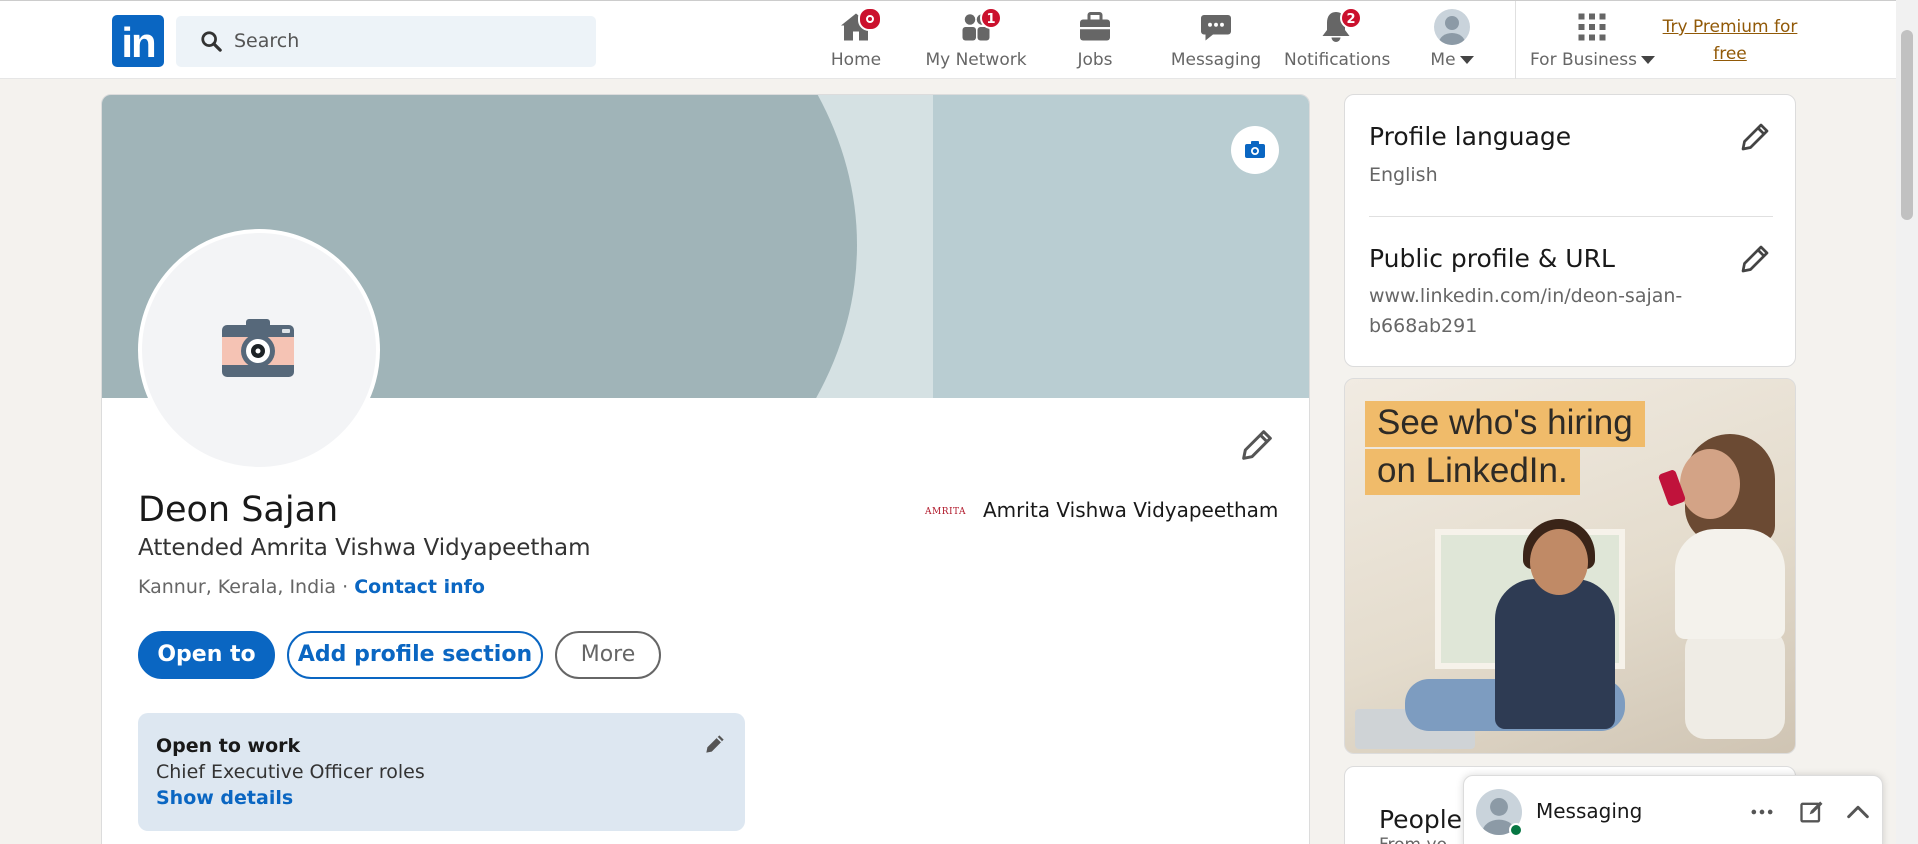 The image size is (1918, 844). Describe the element at coordinates (976, 60) in the screenshot. I see `nav-my-network-label: My Network` at that location.